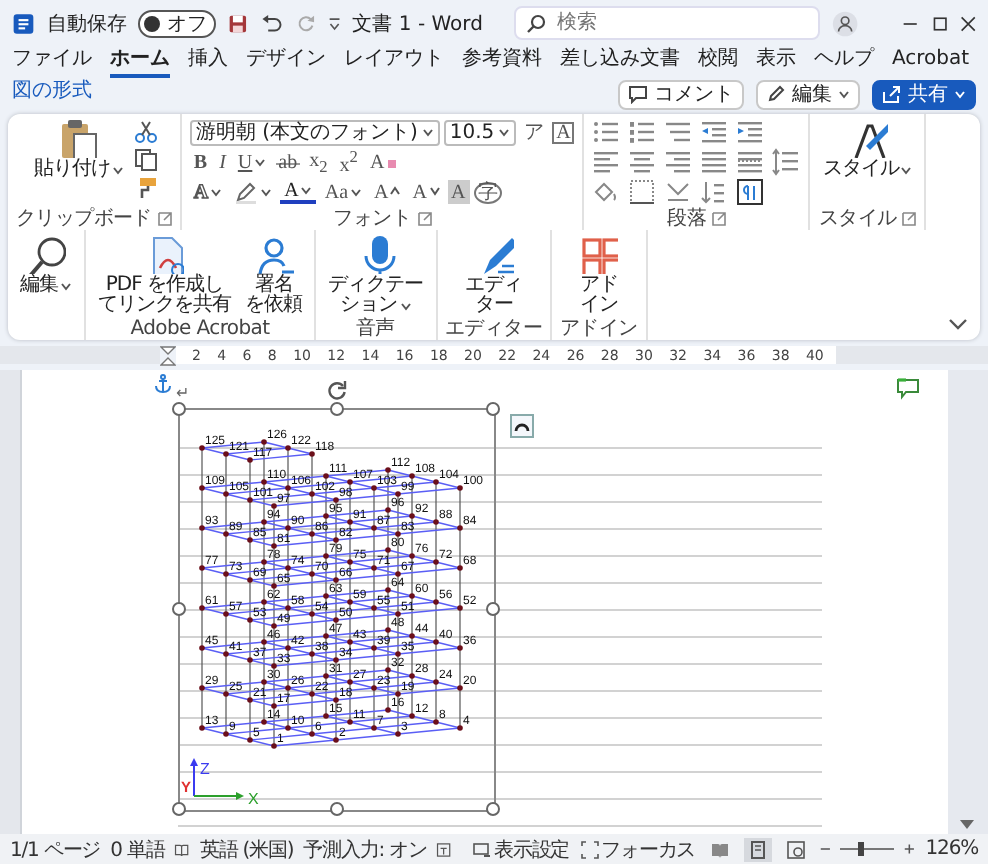 Image resolution: width=988 pixels, height=864 pixels. What do you see at coordinates (521, 849) in the screenshot?
I see `display-settings-button: 表示設定` at bounding box center [521, 849].